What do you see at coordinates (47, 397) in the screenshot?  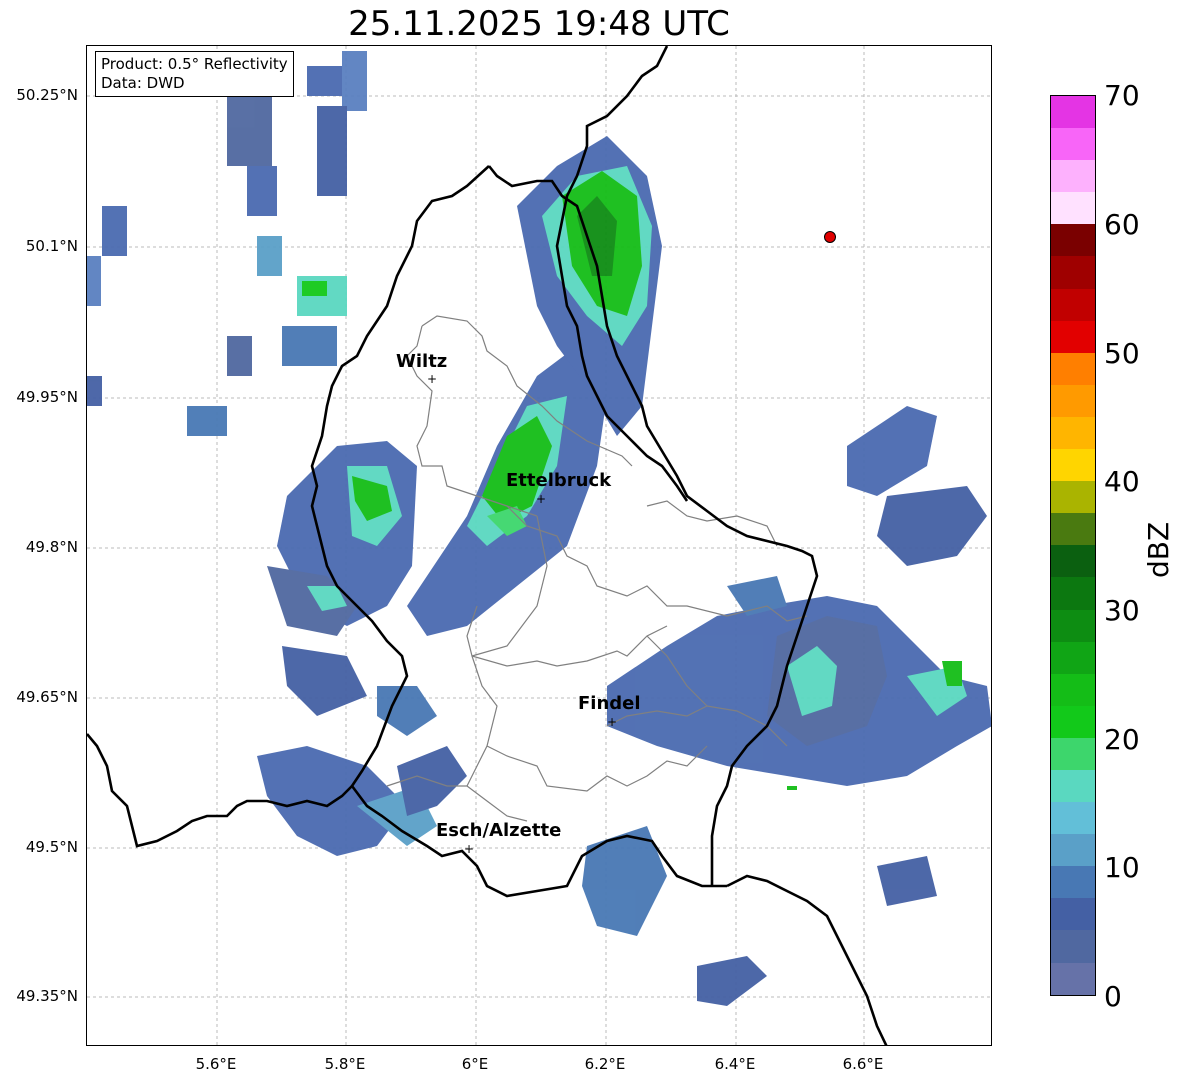 I see `lat-tick: 49.95°N` at bounding box center [47, 397].